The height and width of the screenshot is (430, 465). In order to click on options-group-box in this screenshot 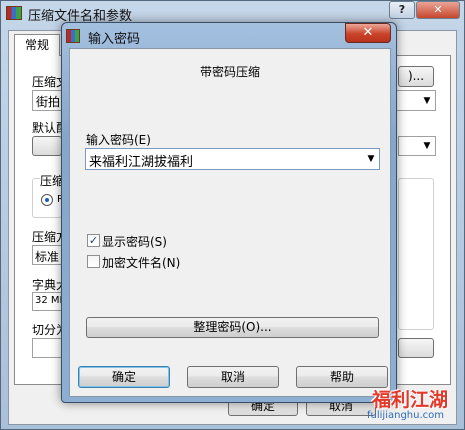, I will do `click(416, 254)`.